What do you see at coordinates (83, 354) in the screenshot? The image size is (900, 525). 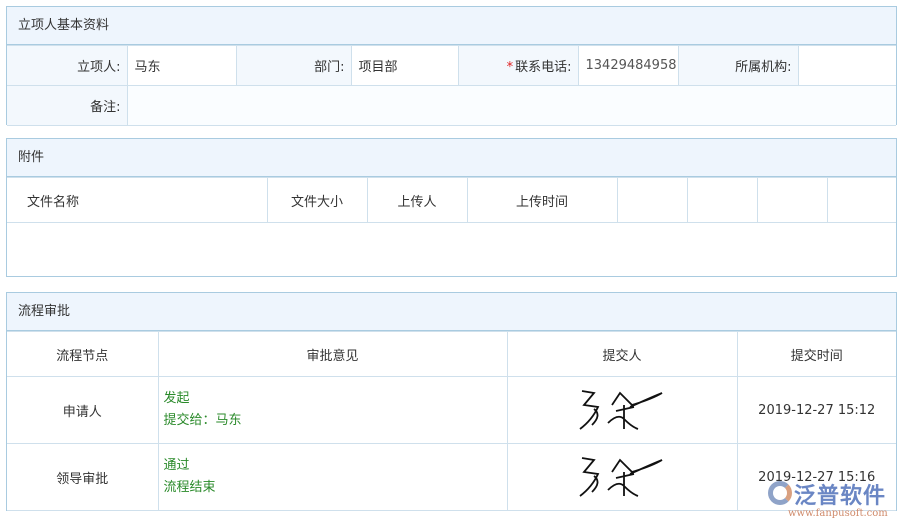 I see `col-node: 流程节点` at bounding box center [83, 354].